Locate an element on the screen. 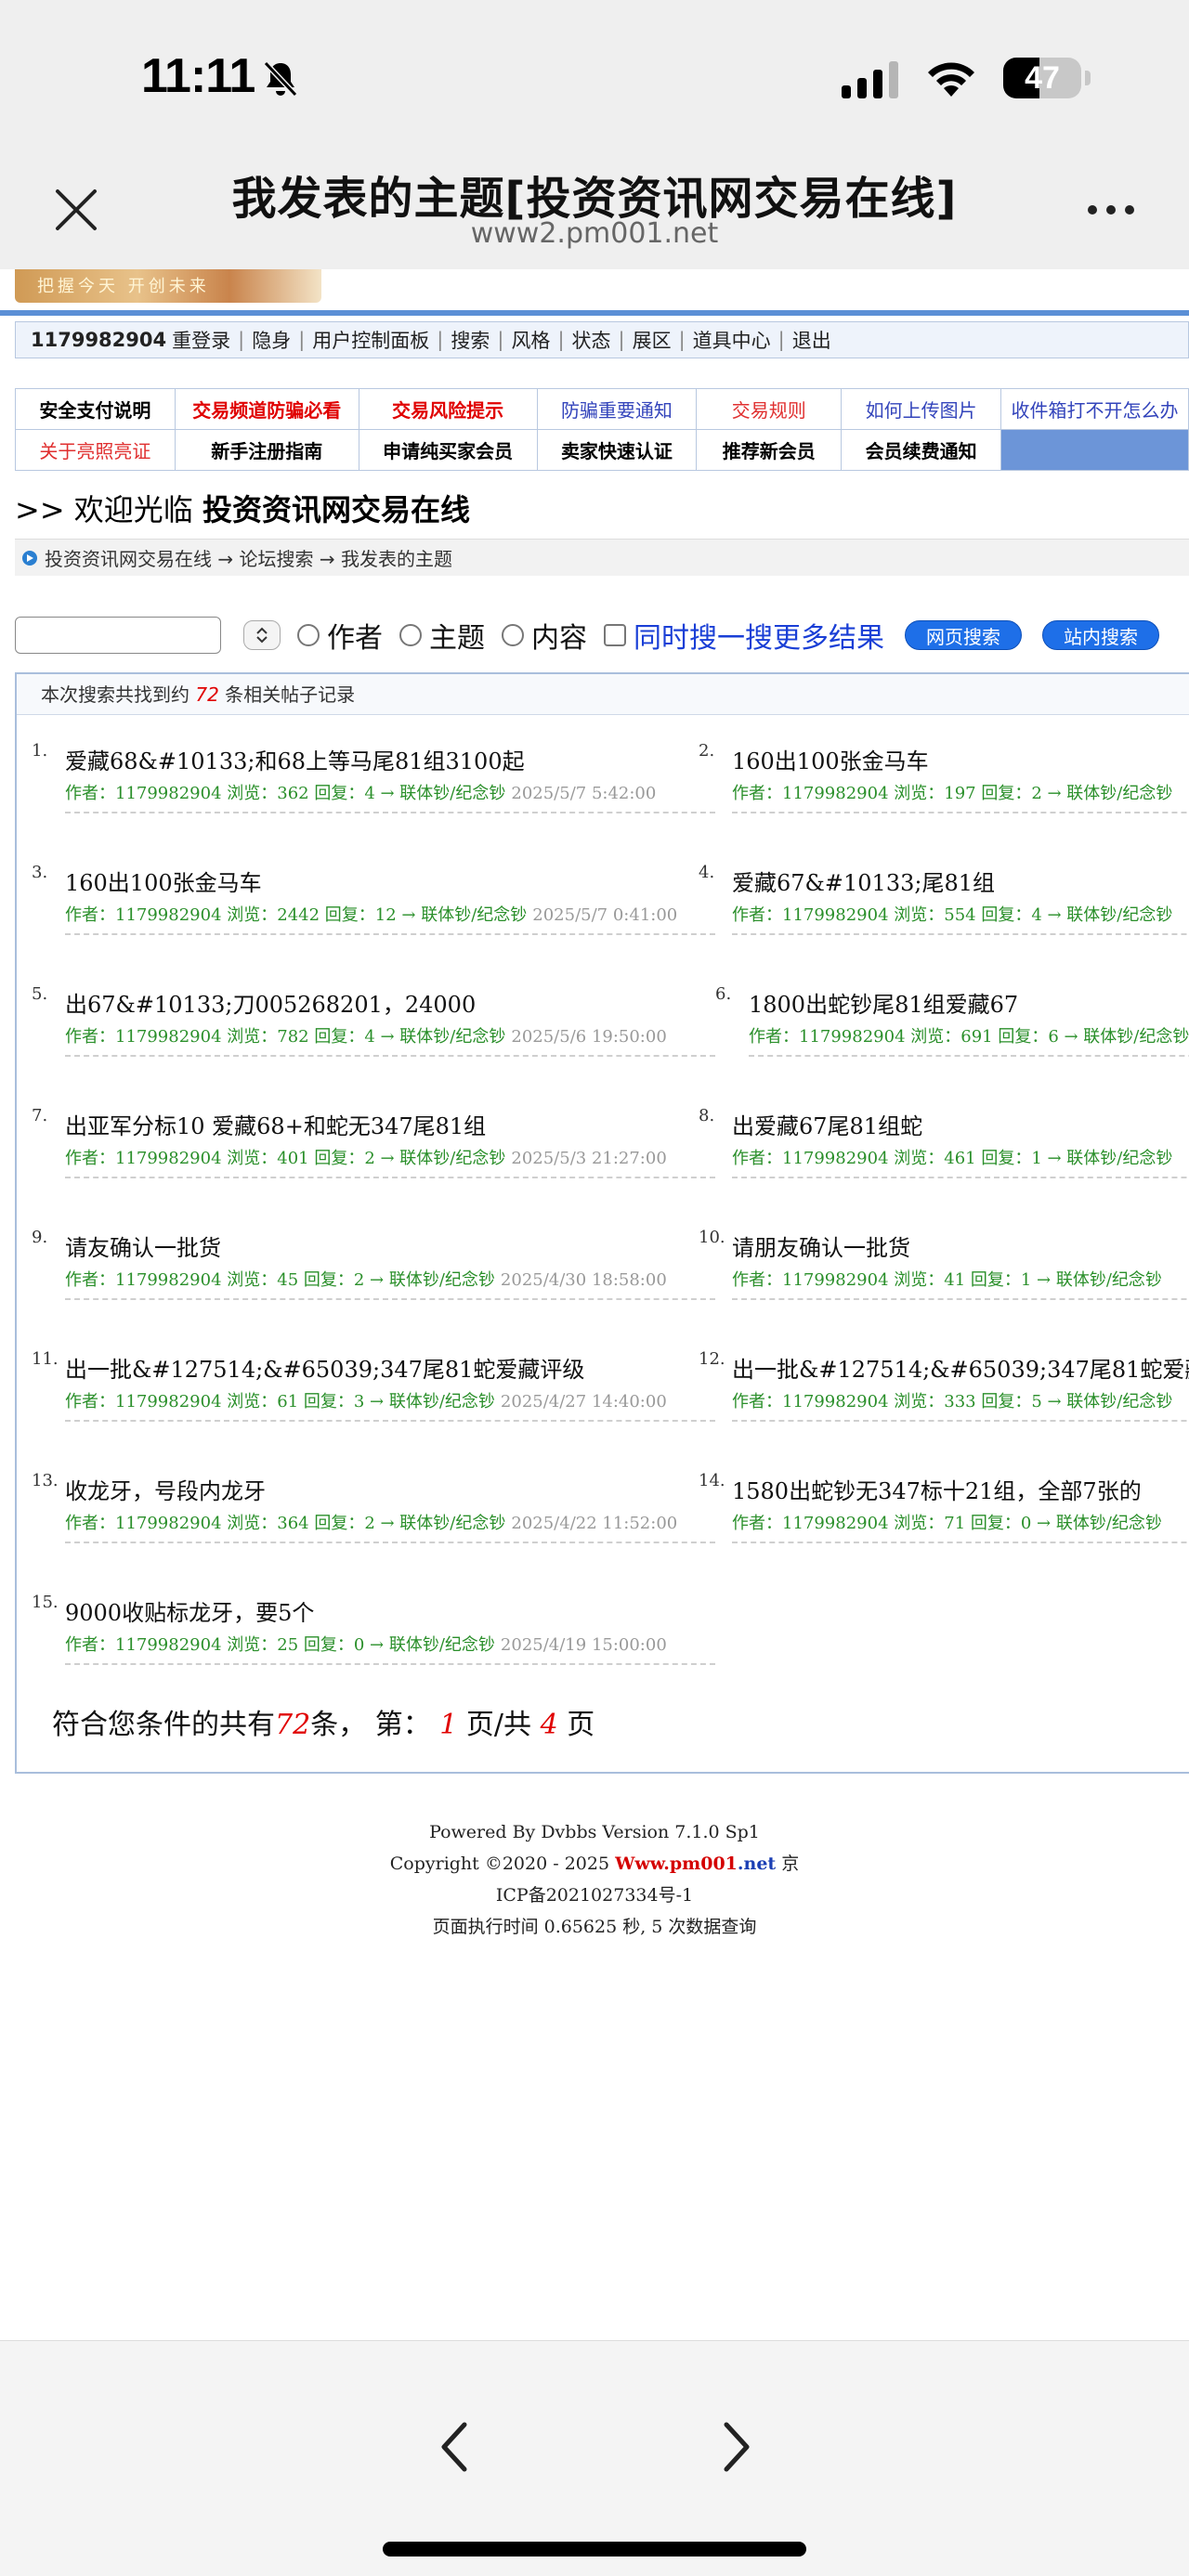 This screenshot has width=1189, height=2576. battery-nub is located at coordinates (1088, 78).